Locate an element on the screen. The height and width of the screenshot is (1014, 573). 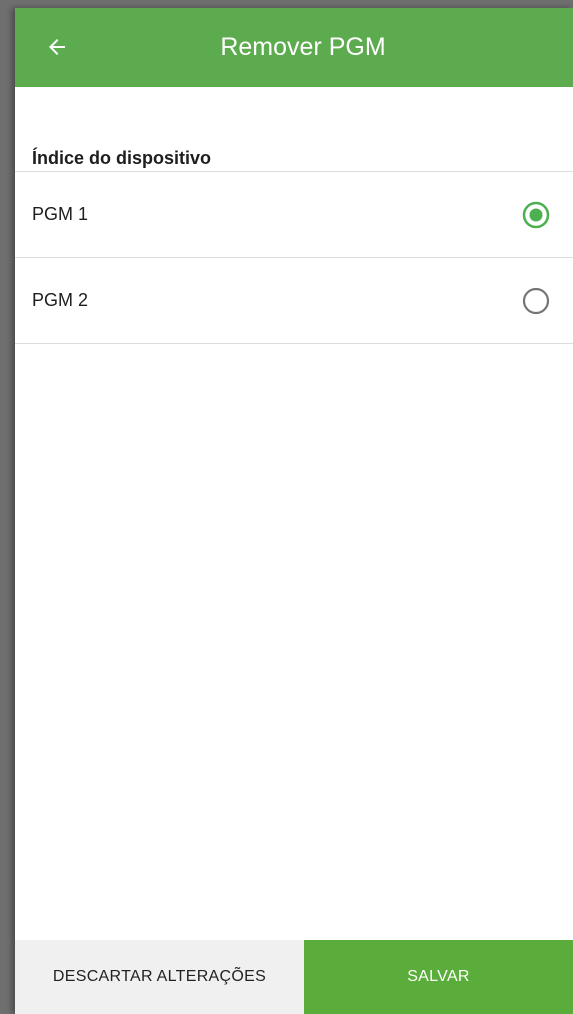
page-title: Remover PGM is located at coordinates (303, 47).